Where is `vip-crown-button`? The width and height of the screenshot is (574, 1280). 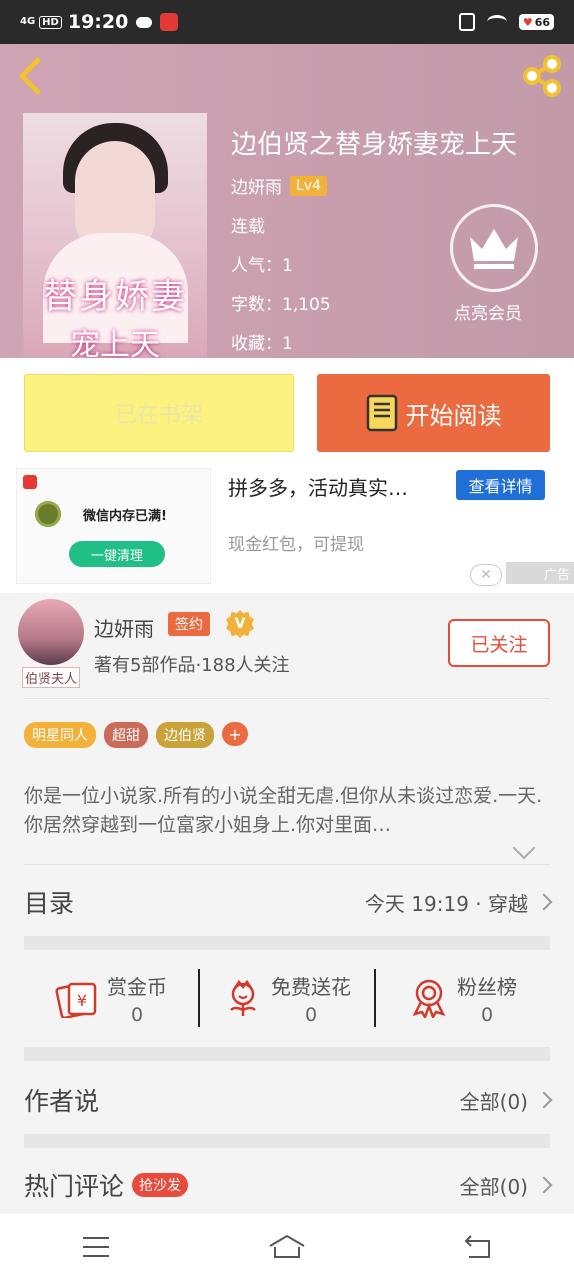
vip-crown-button is located at coordinates (494, 248).